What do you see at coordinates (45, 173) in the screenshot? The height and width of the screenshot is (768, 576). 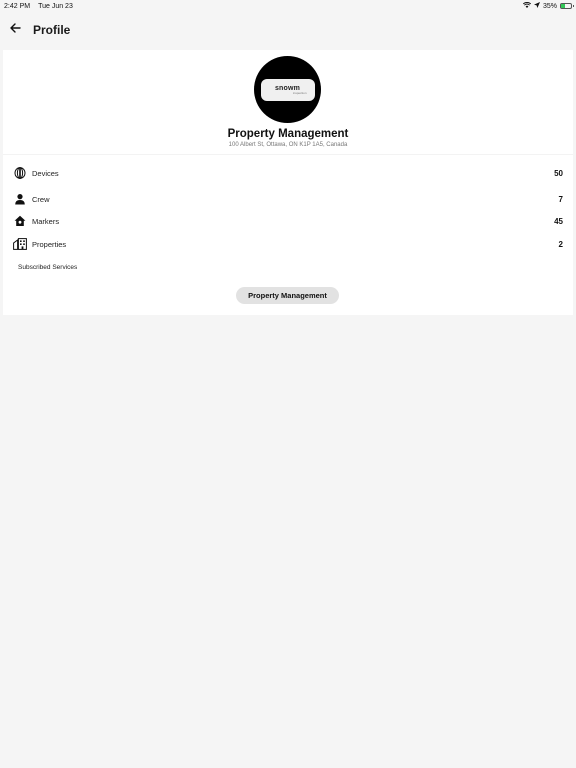 I see `stat-label-devices: Devices` at bounding box center [45, 173].